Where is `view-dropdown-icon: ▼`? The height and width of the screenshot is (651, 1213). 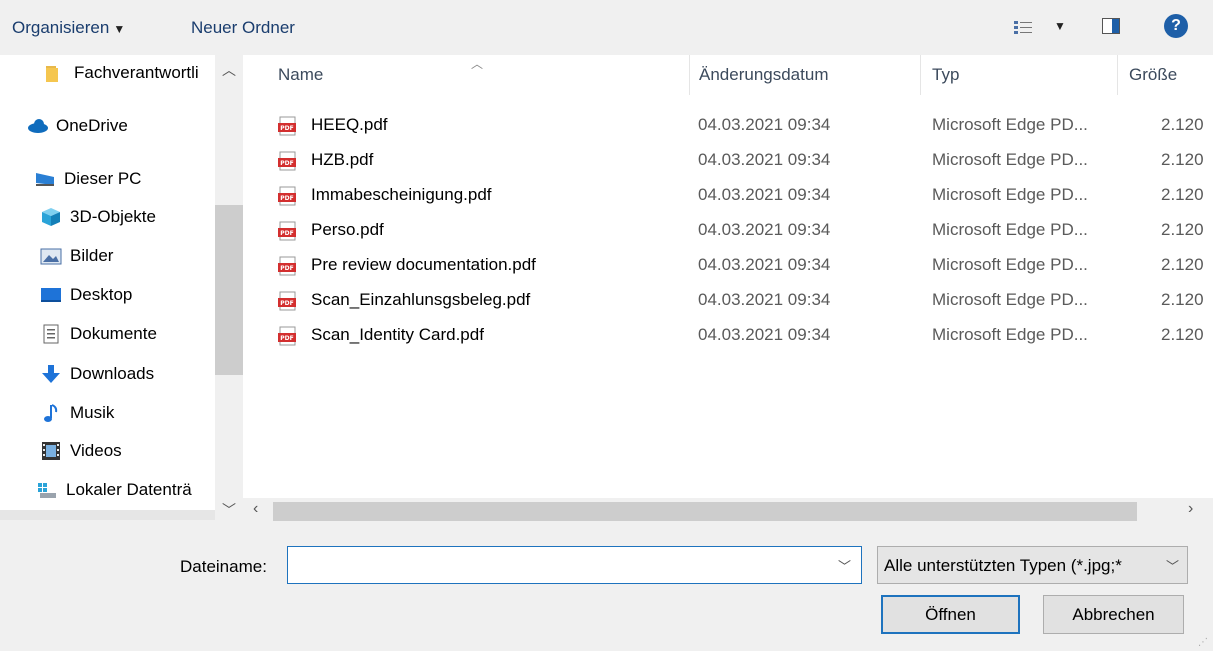 view-dropdown-icon: ▼ is located at coordinates (1060, 26).